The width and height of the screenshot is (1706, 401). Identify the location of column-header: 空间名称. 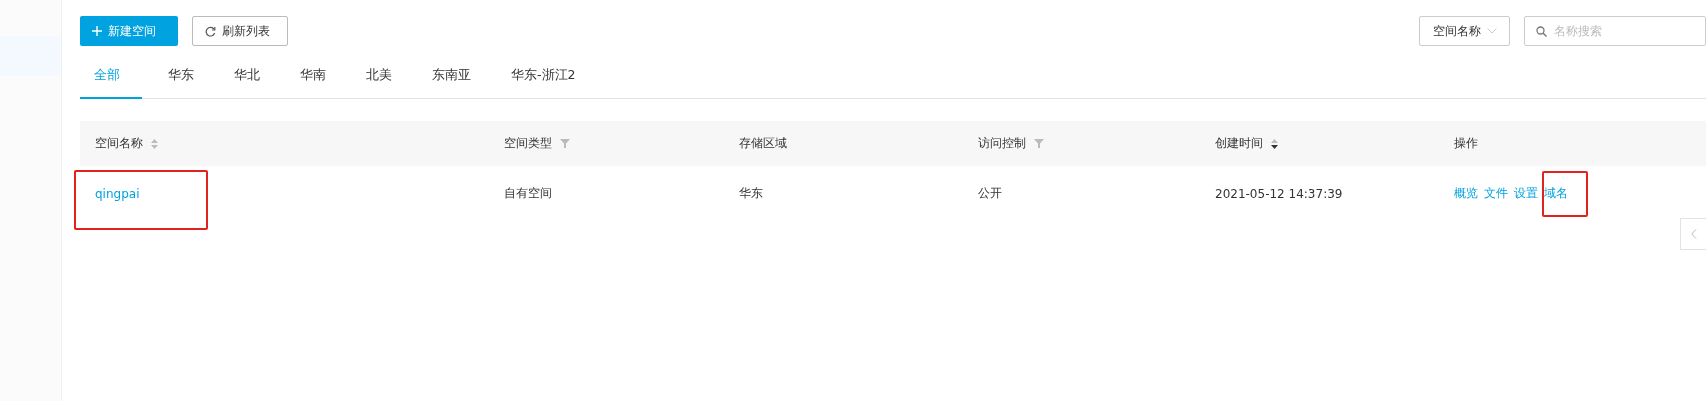
(119, 143).